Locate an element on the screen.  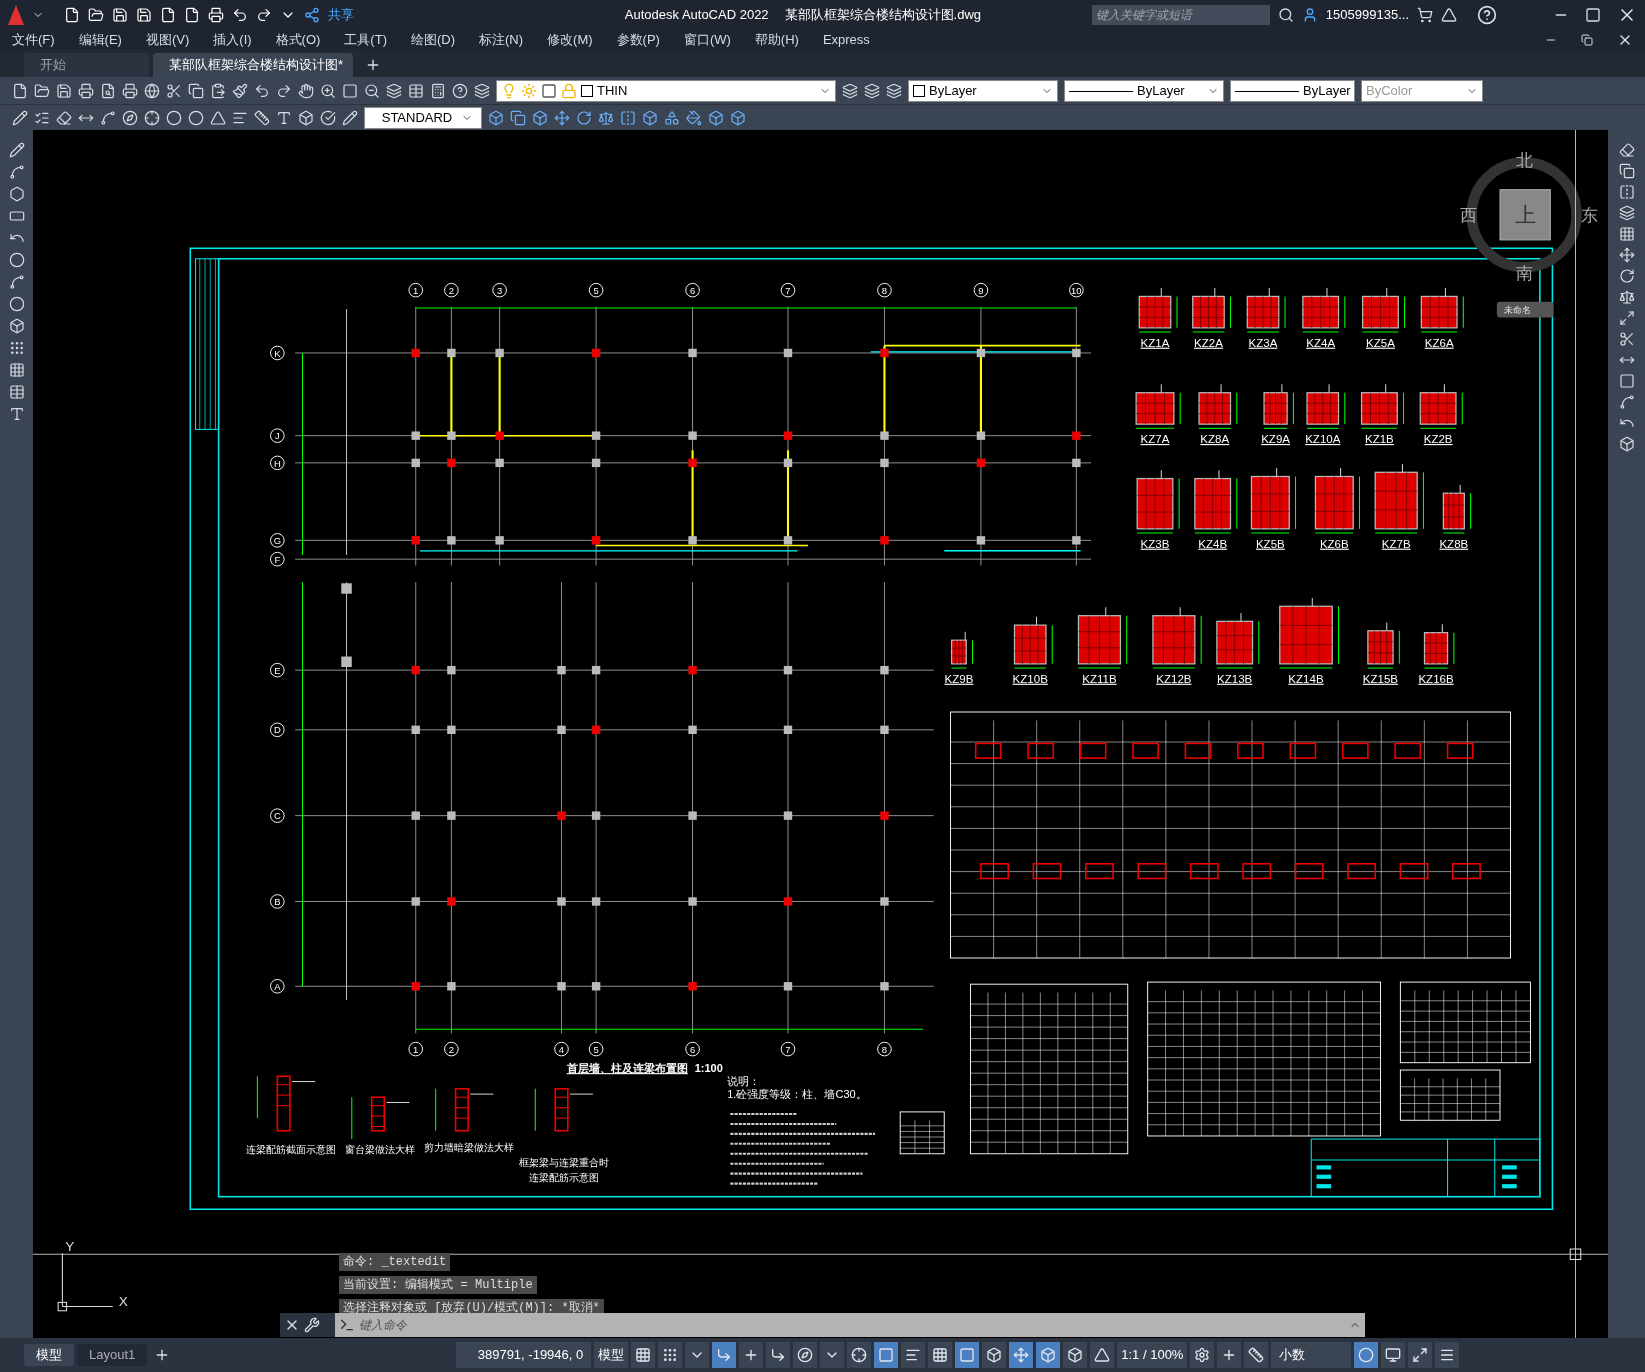
axis-bubble: B is located at coordinates (277, 901).